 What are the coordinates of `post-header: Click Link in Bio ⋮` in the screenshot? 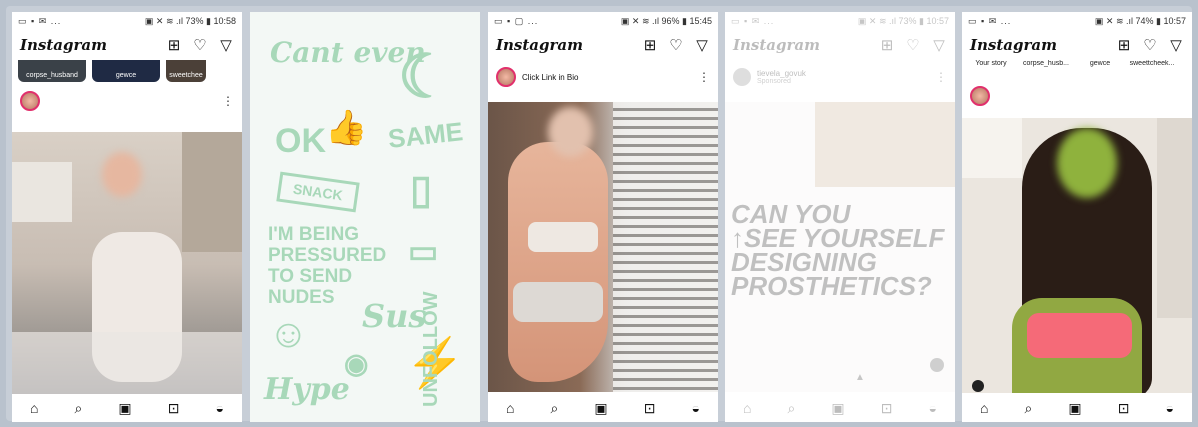 It's located at (603, 77).